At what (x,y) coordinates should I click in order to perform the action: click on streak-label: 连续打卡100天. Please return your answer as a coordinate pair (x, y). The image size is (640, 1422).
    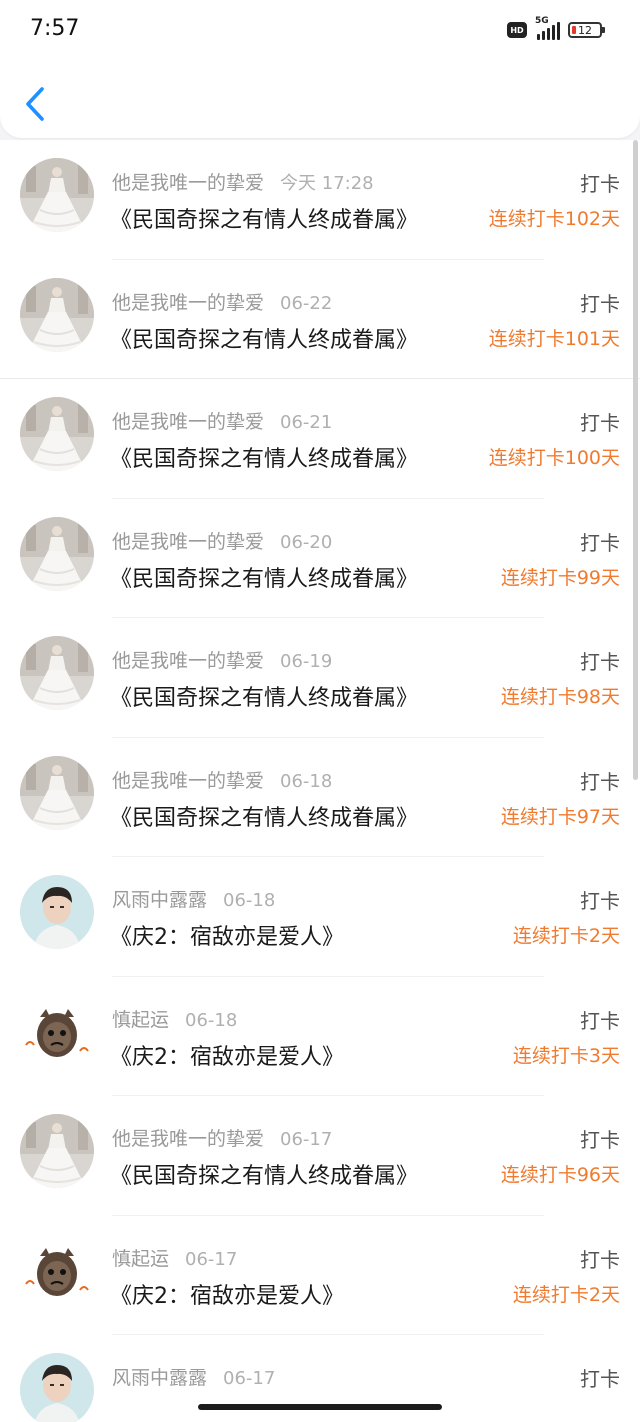
    Looking at the image, I should click on (554, 458).